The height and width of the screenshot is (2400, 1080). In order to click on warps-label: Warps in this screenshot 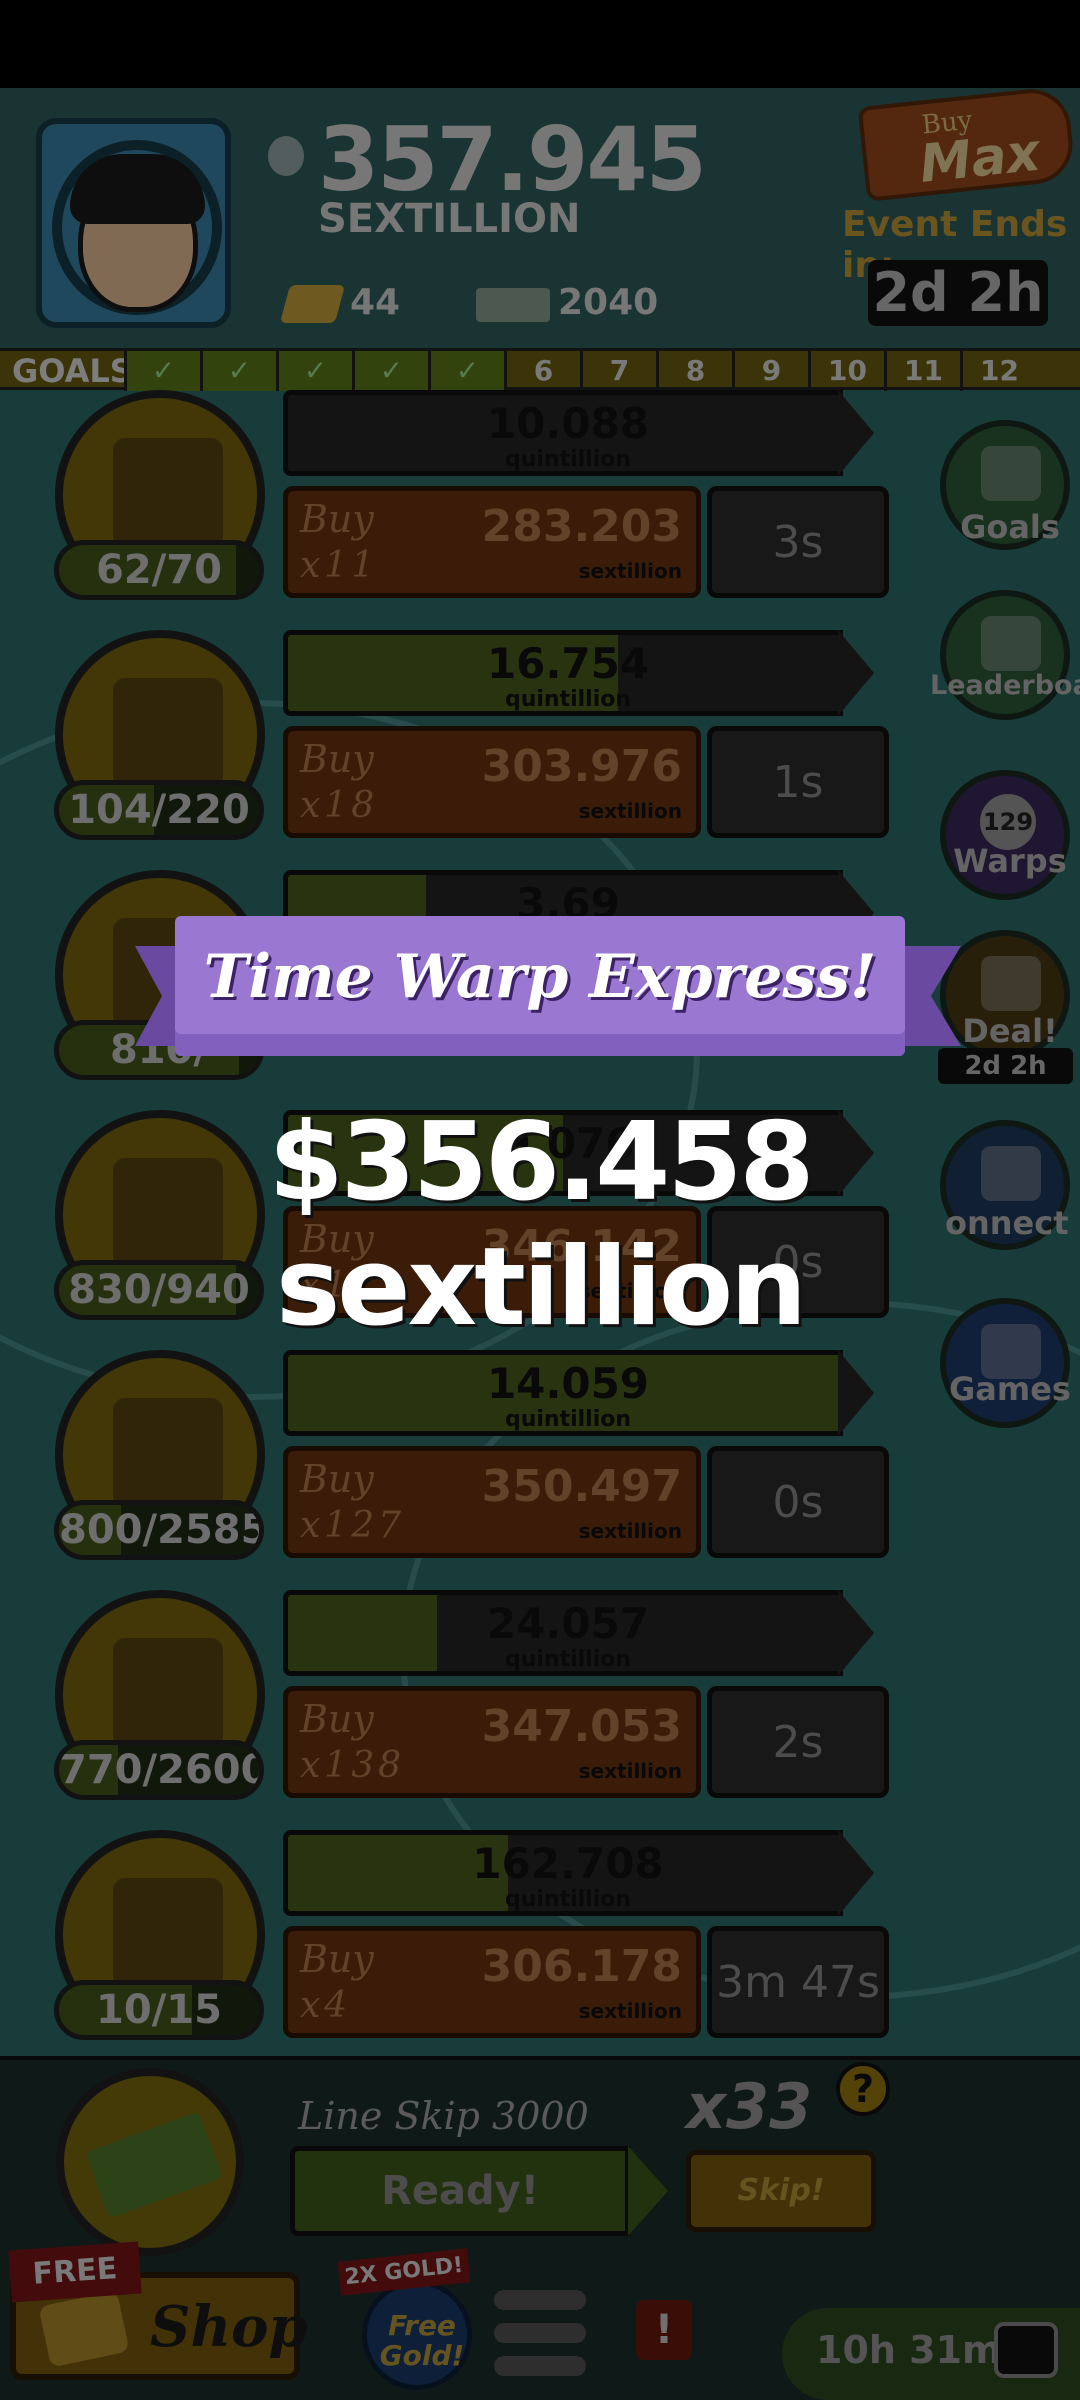, I will do `click(1010, 861)`.